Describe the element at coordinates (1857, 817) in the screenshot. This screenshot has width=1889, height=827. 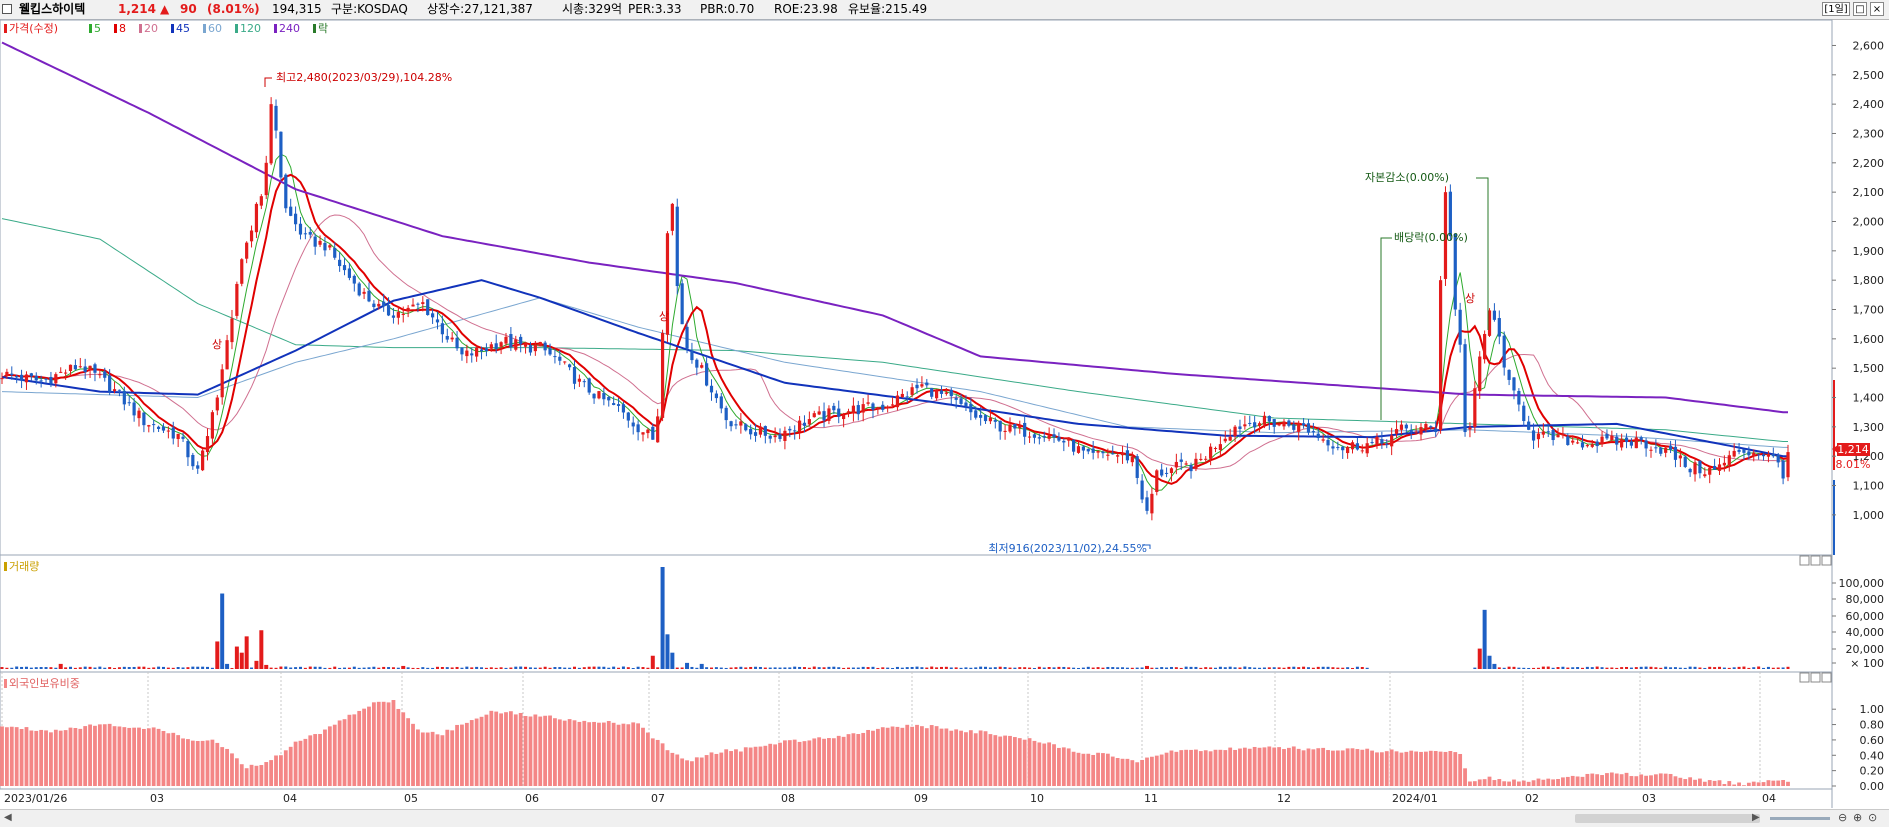
I see `zoom-in-icon: ⊕` at that location.